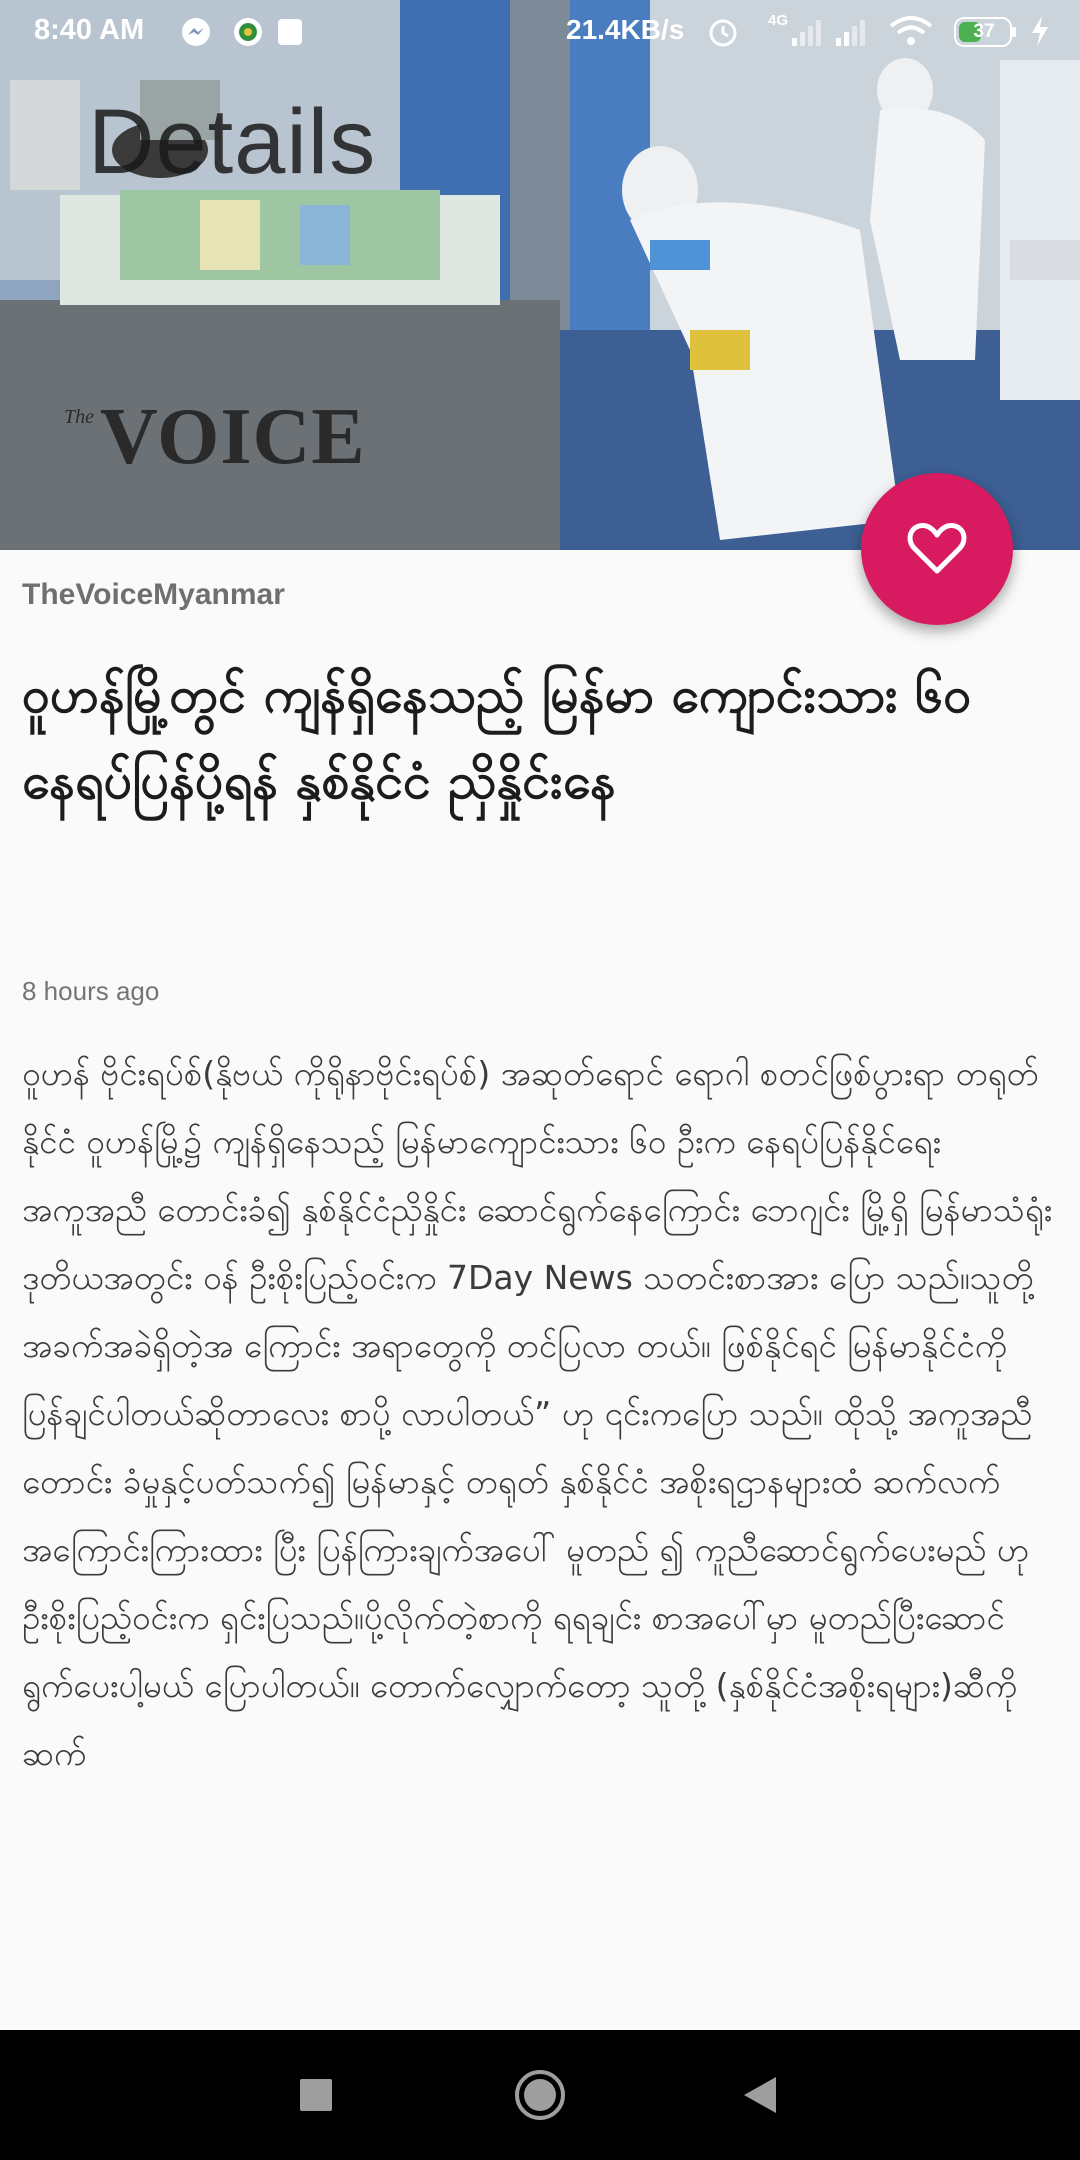 The image size is (1080, 2160). What do you see at coordinates (1040, 31) in the screenshot?
I see `charging-icon` at bounding box center [1040, 31].